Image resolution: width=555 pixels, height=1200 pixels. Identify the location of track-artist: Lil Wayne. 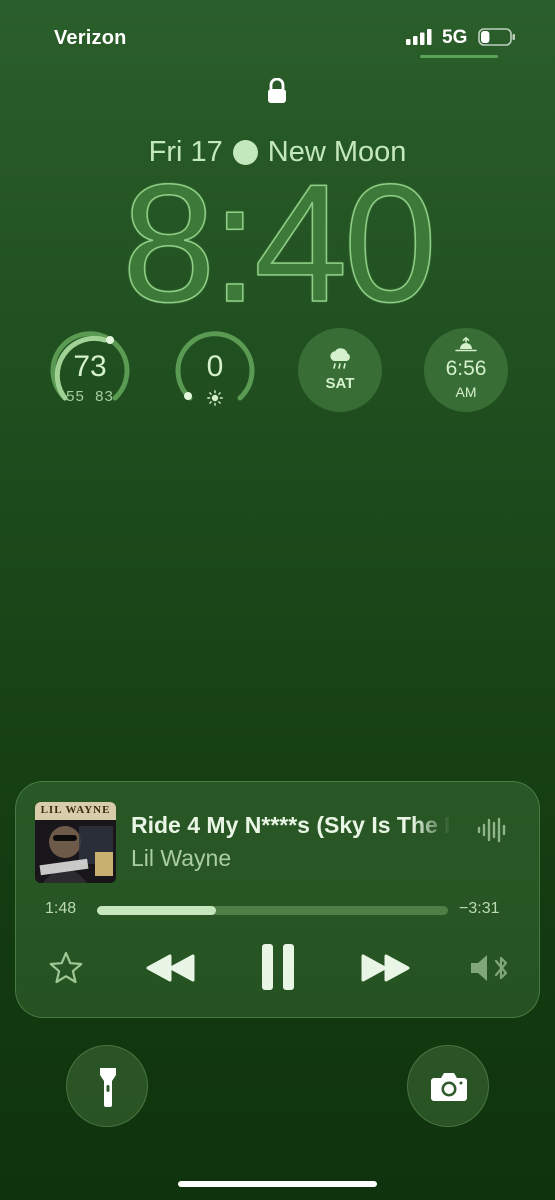
(181, 858).